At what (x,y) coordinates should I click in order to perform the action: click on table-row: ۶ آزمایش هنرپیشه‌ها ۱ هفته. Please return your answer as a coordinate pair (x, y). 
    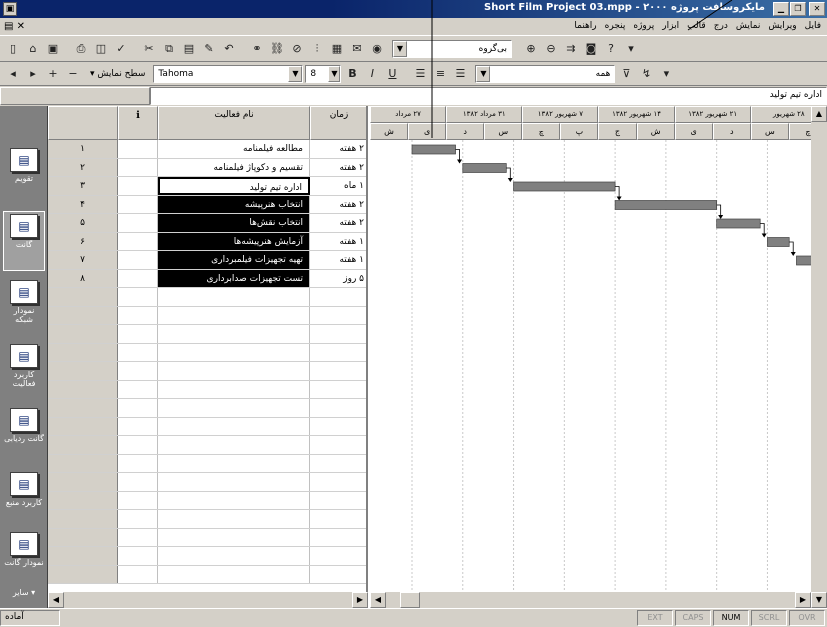
    Looking at the image, I should click on (207, 241).